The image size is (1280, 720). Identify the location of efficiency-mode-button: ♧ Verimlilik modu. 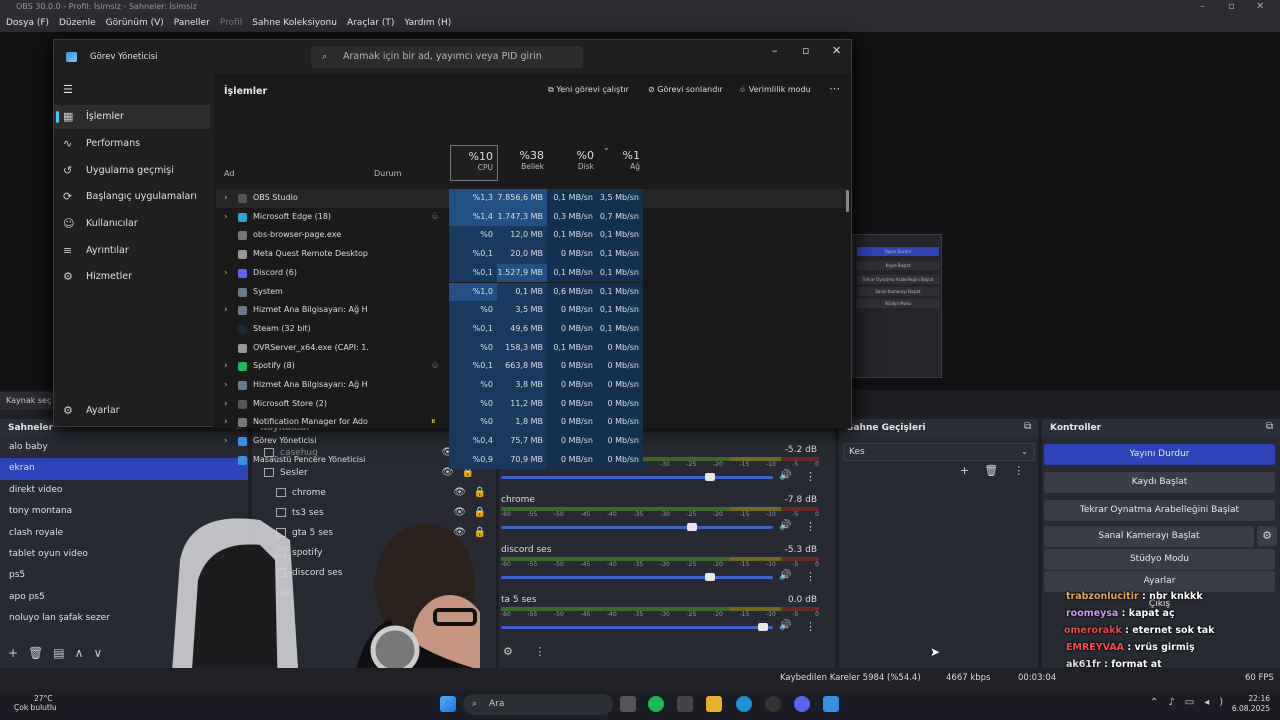
(775, 89).